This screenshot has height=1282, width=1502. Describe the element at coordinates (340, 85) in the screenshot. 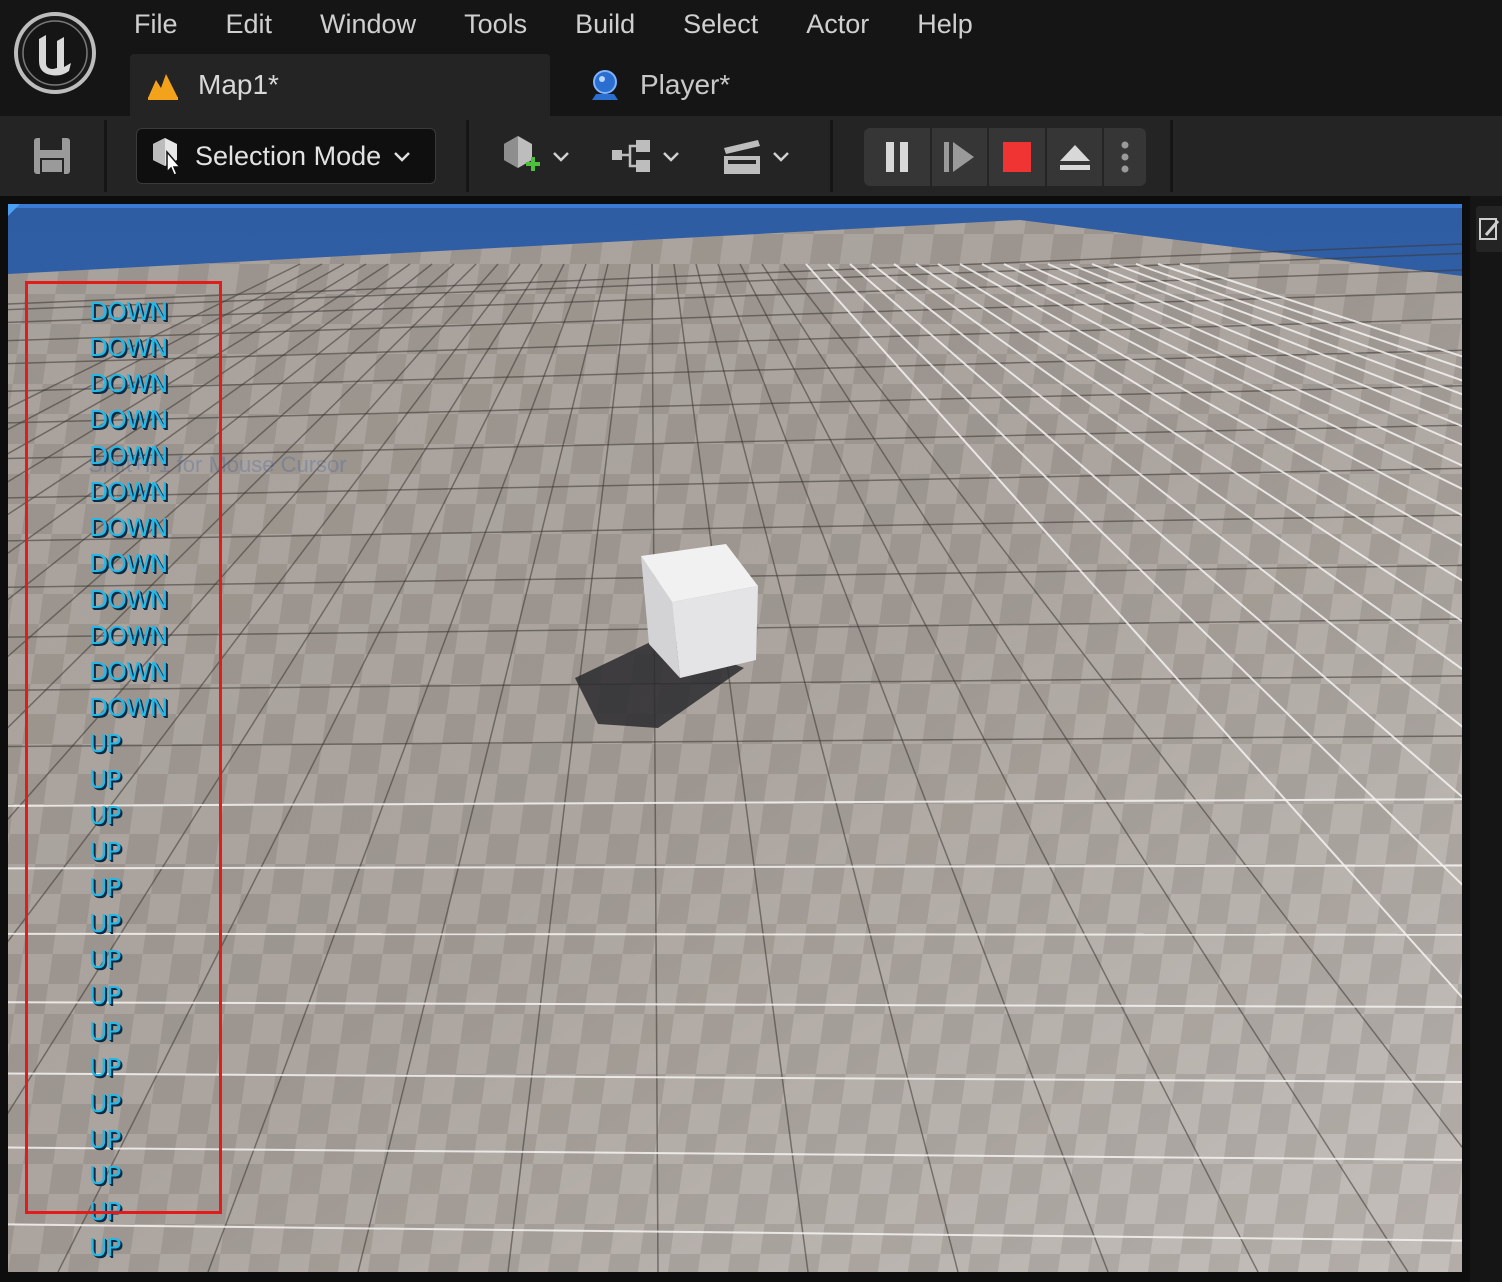

I see `tab-map1: Map1*` at that location.